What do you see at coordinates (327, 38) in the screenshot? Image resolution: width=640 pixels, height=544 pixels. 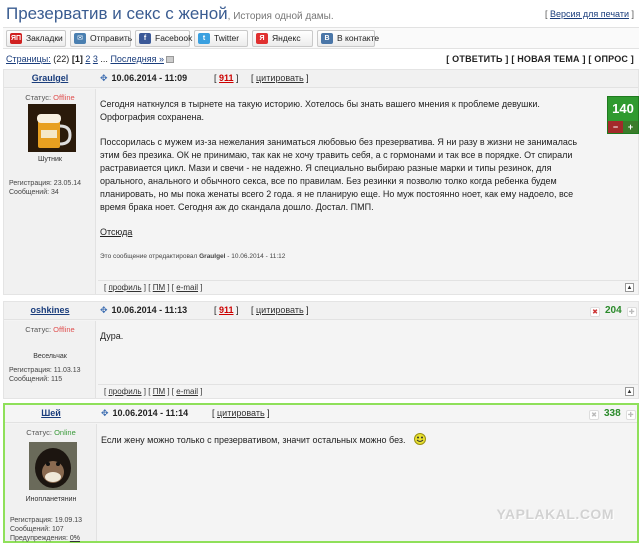 I see `vkontakte-icon: B` at bounding box center [327, 38].